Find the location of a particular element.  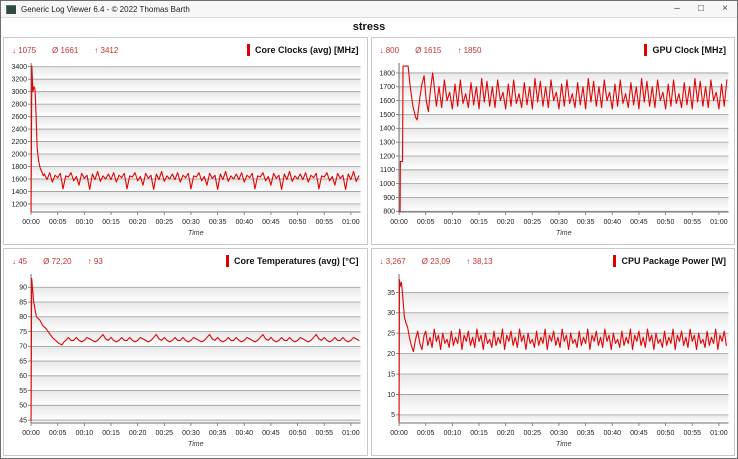

stat-avg: Ø 1661 is located at coordinates (65, 50).